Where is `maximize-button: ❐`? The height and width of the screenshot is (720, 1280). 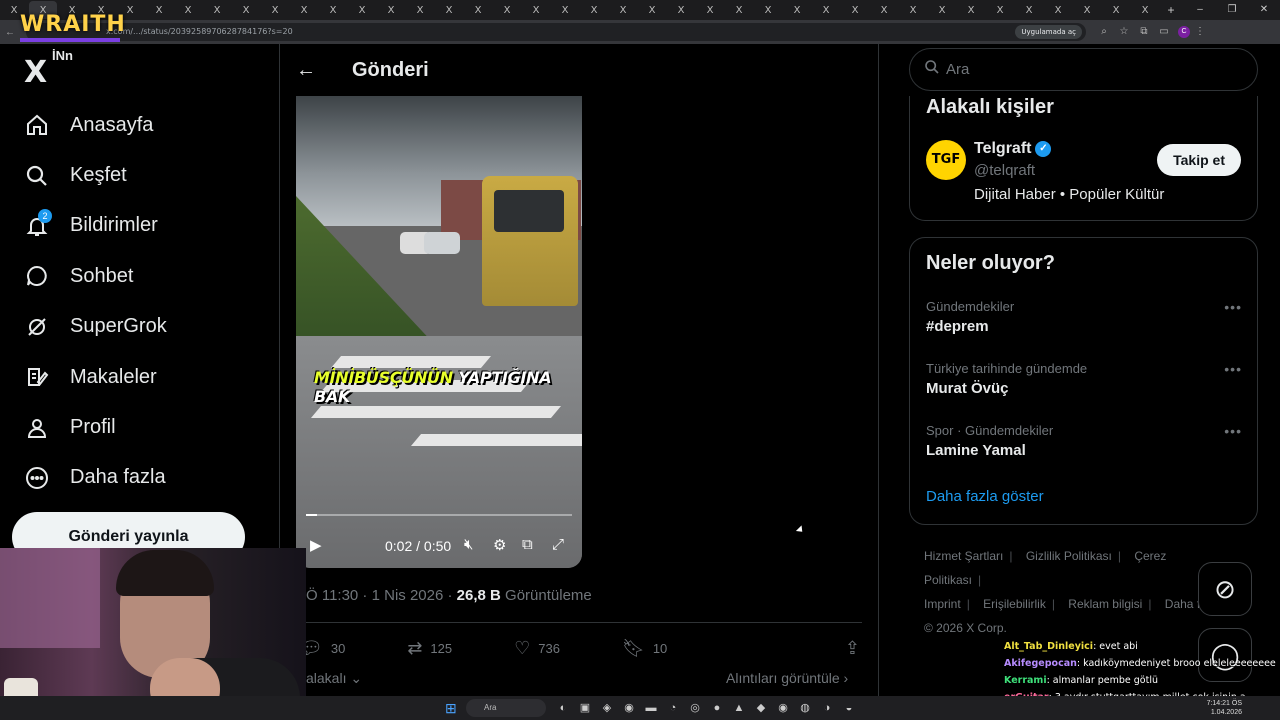 maximize-button: ❐ is located at coordinates (1232, 10).